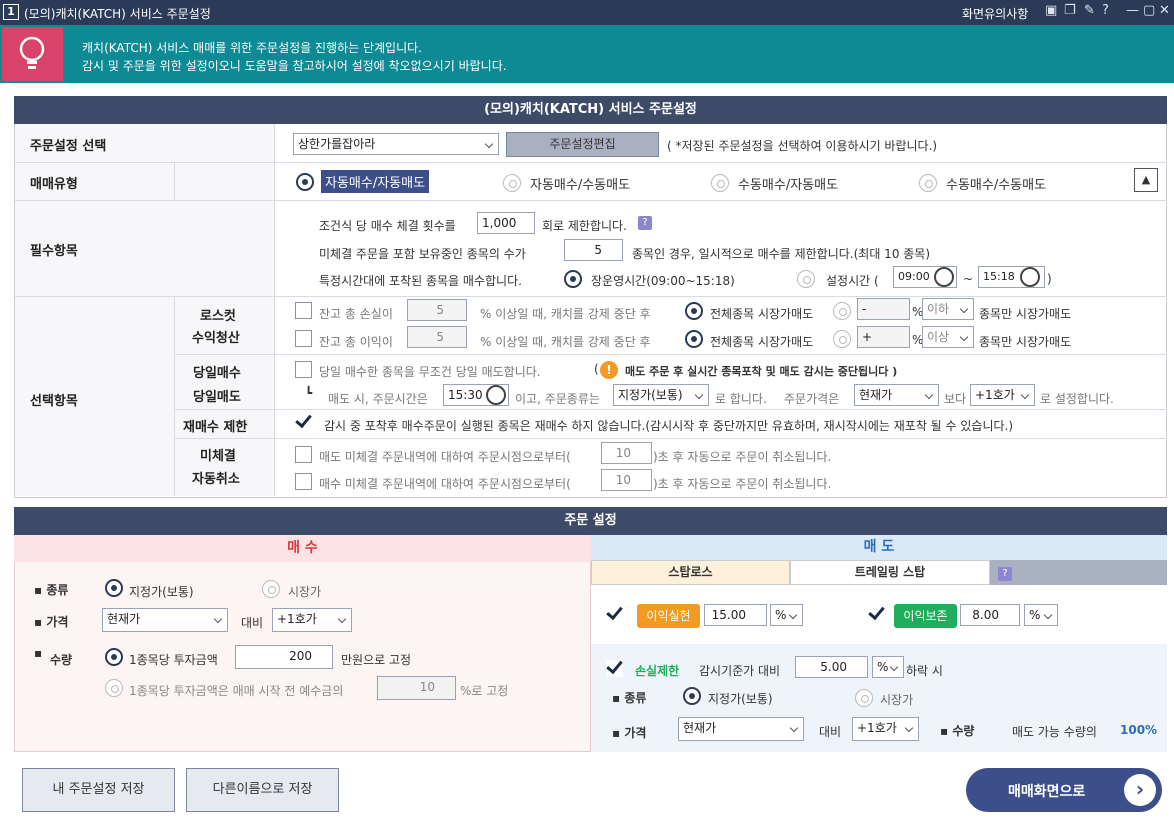  Describe the element at coordinates (802, 146) in the screenshot. I see `order-select-hint: ( *저장된 주문설정을 선택하여 이용하시기 바랍니다.)` at that location.